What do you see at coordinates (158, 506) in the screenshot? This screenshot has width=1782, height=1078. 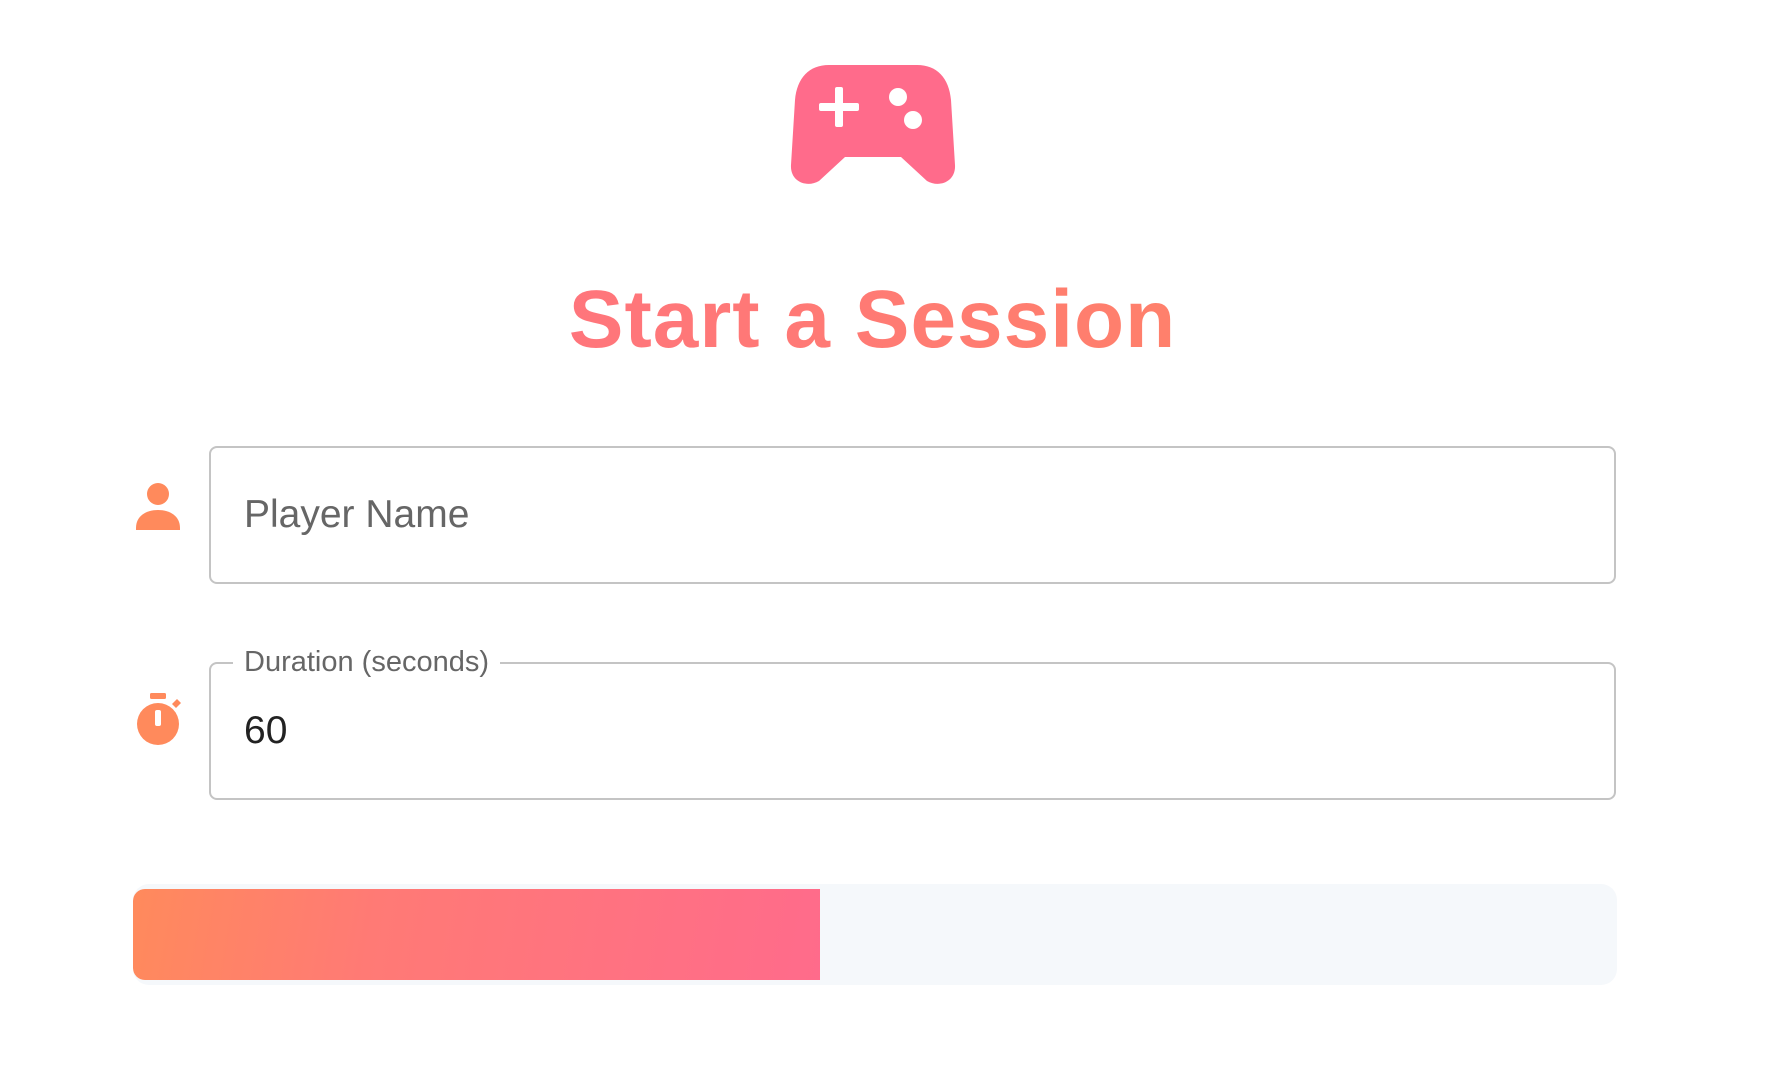 I see `person-icon` at bounding box center [158, 506].